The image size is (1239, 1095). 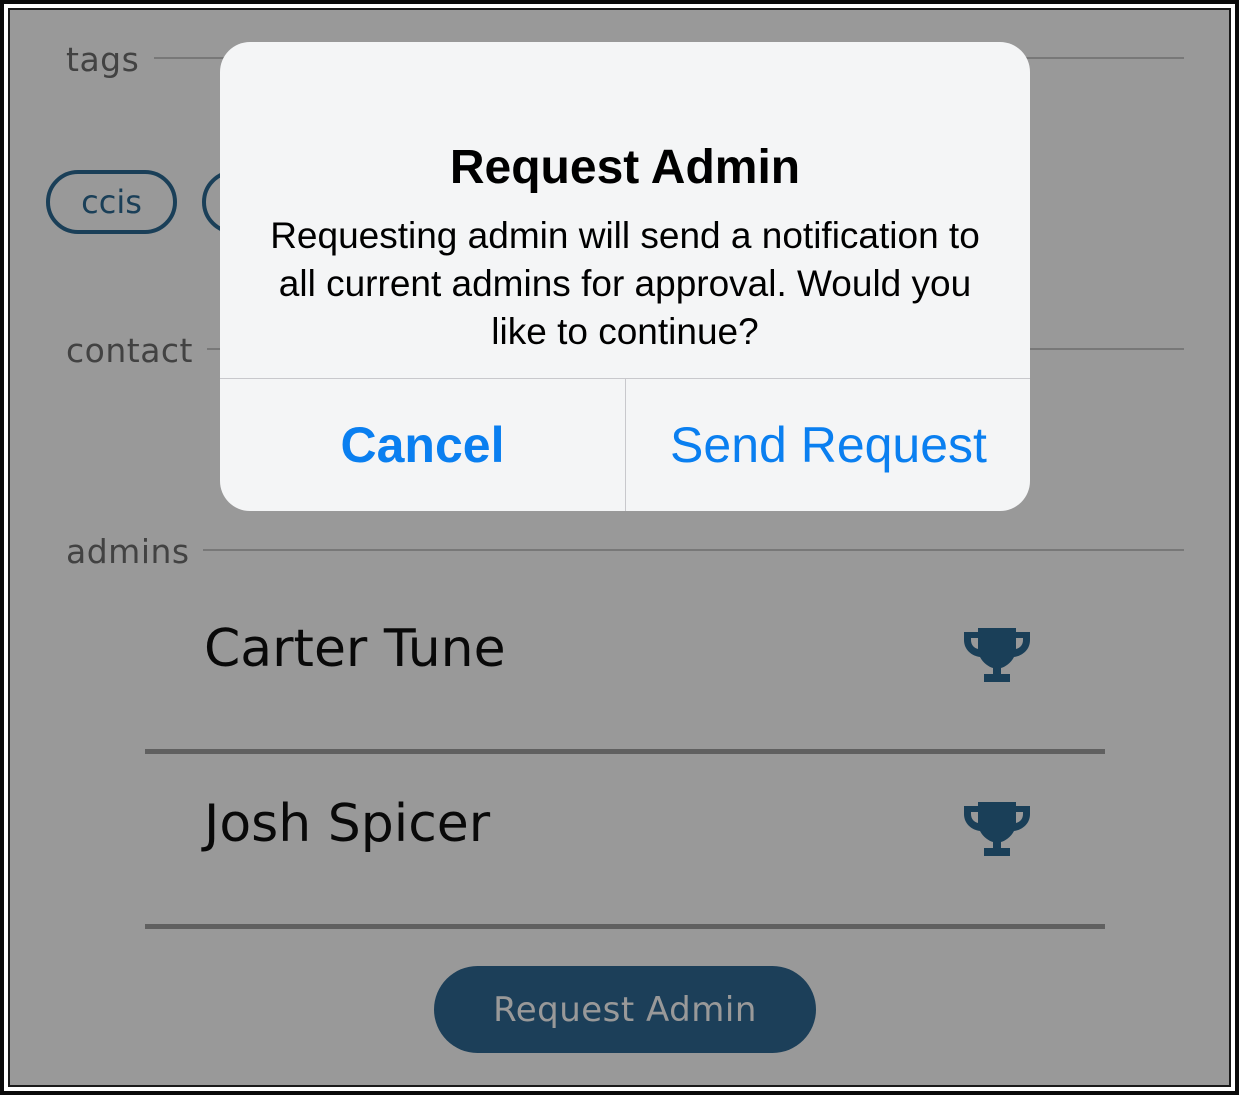 I want to click on alert-title: Request Admin, so click(x=625, y=167).